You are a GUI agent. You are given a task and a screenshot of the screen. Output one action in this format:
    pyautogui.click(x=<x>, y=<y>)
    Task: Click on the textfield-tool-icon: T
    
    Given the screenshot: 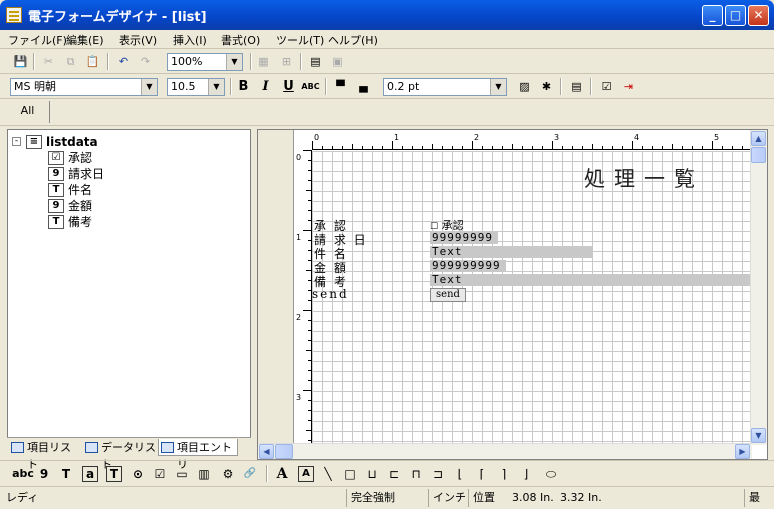 What is the action you would take?
    pyautogui.click(x=66, y=474)
    